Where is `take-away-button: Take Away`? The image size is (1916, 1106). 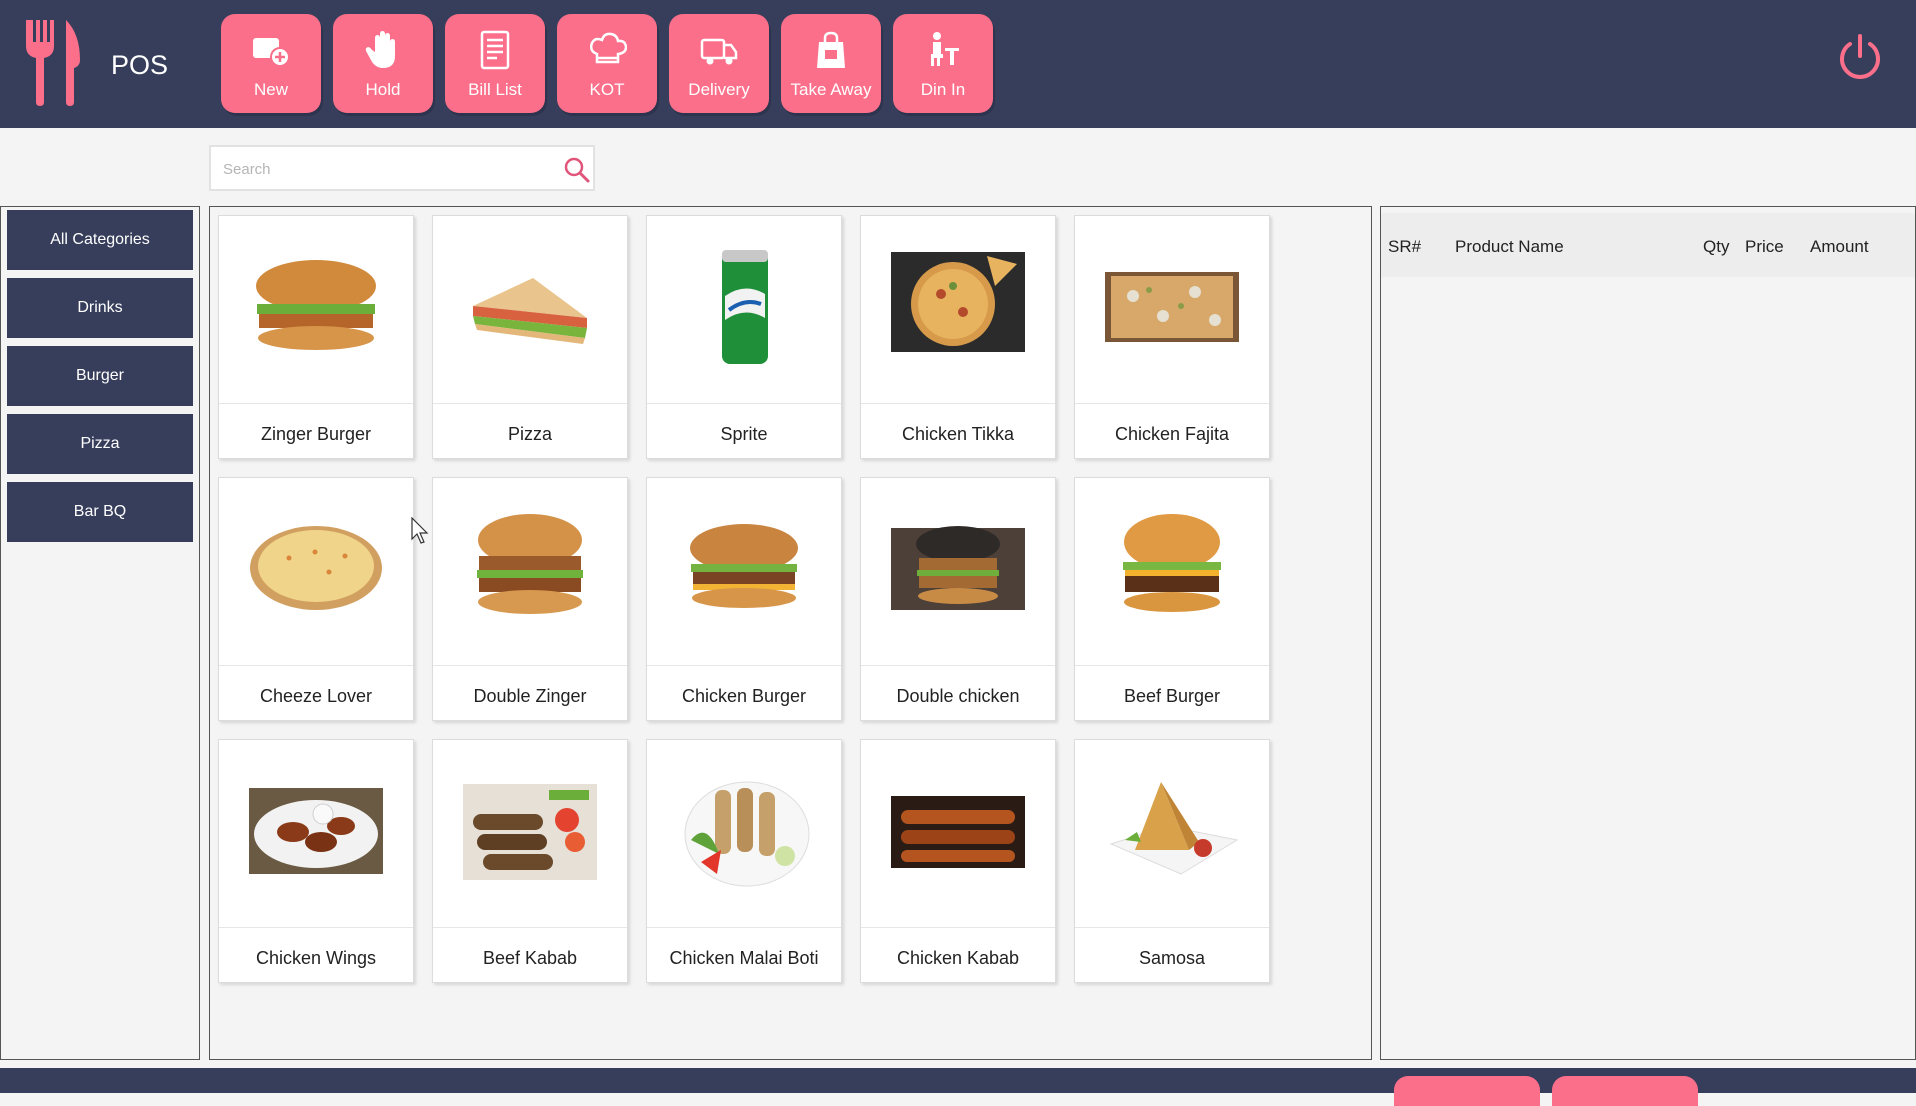 take-away-button: Take Away is located at coordinates (831, 63).